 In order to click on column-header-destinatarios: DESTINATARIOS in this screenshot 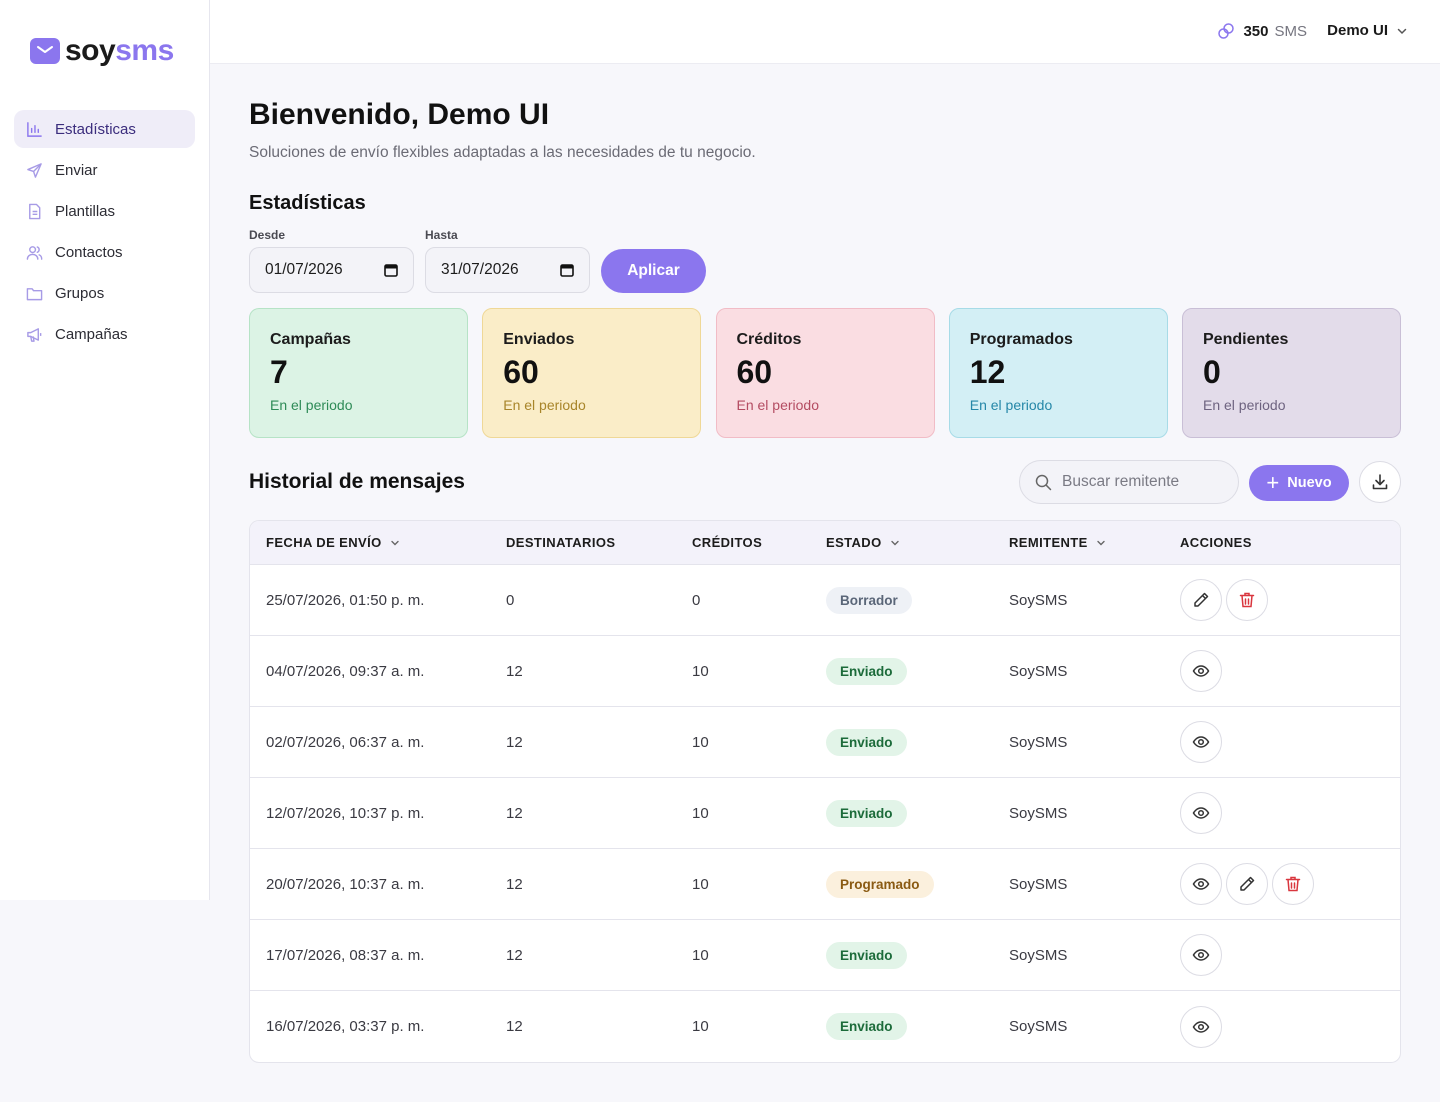, I will do `click(599, 542)`.